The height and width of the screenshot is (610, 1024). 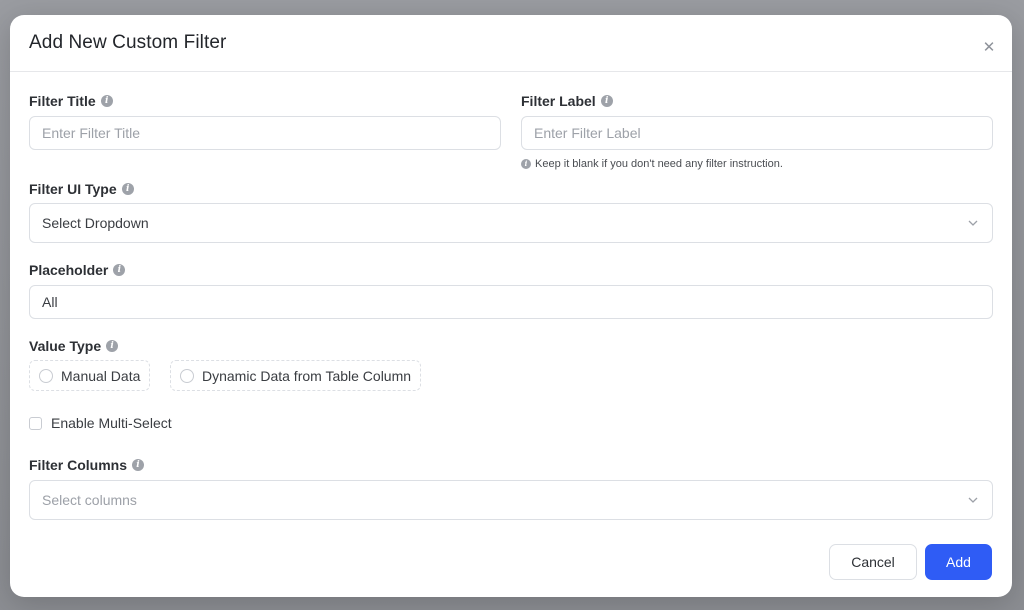 I want to click on add-button: Add, so click(x=958, y=562).